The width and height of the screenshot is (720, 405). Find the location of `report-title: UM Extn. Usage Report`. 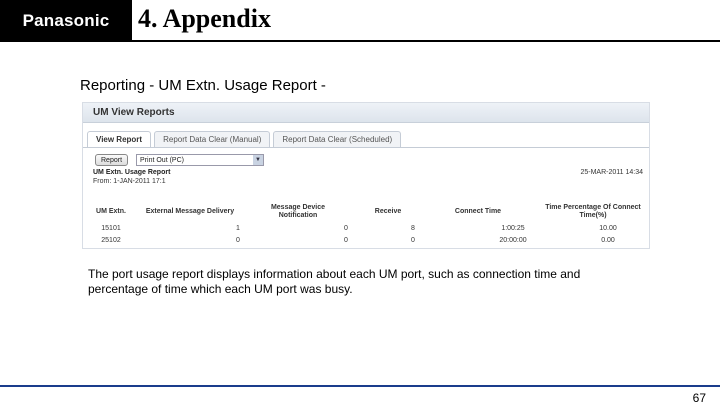

report-title: UM Extn. Usage Report is located at coordinates (132, 172).